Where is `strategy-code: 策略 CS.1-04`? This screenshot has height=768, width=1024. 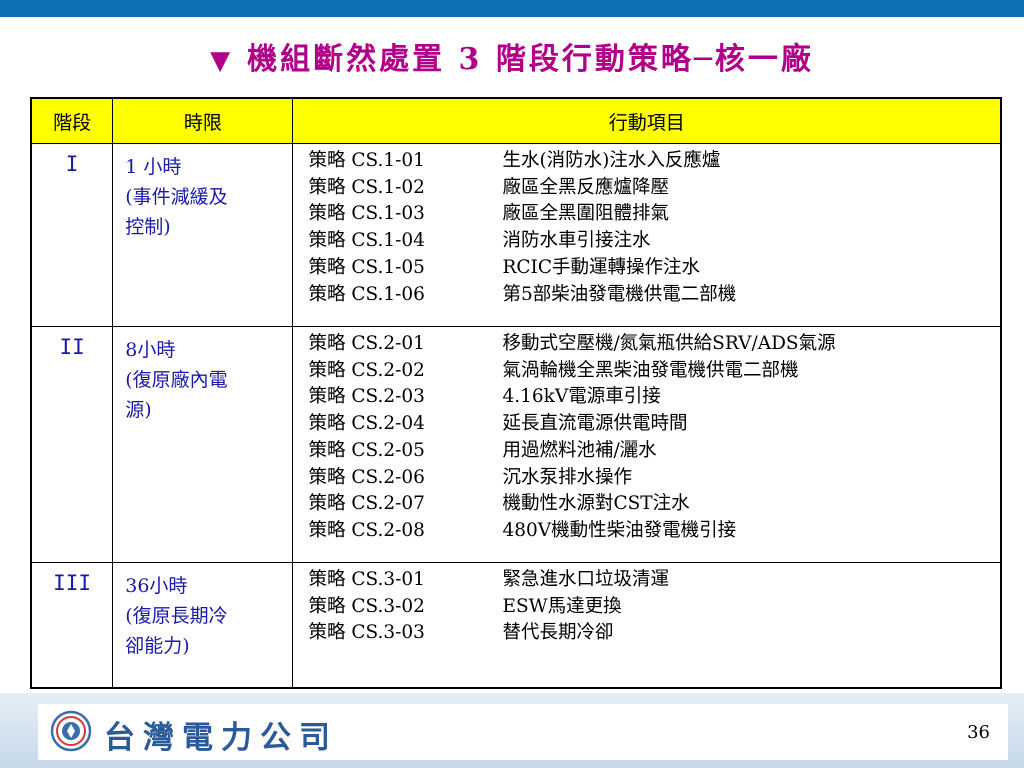
strategy-code: 策略 CS.1-04 is located at coordinates (366, 241).